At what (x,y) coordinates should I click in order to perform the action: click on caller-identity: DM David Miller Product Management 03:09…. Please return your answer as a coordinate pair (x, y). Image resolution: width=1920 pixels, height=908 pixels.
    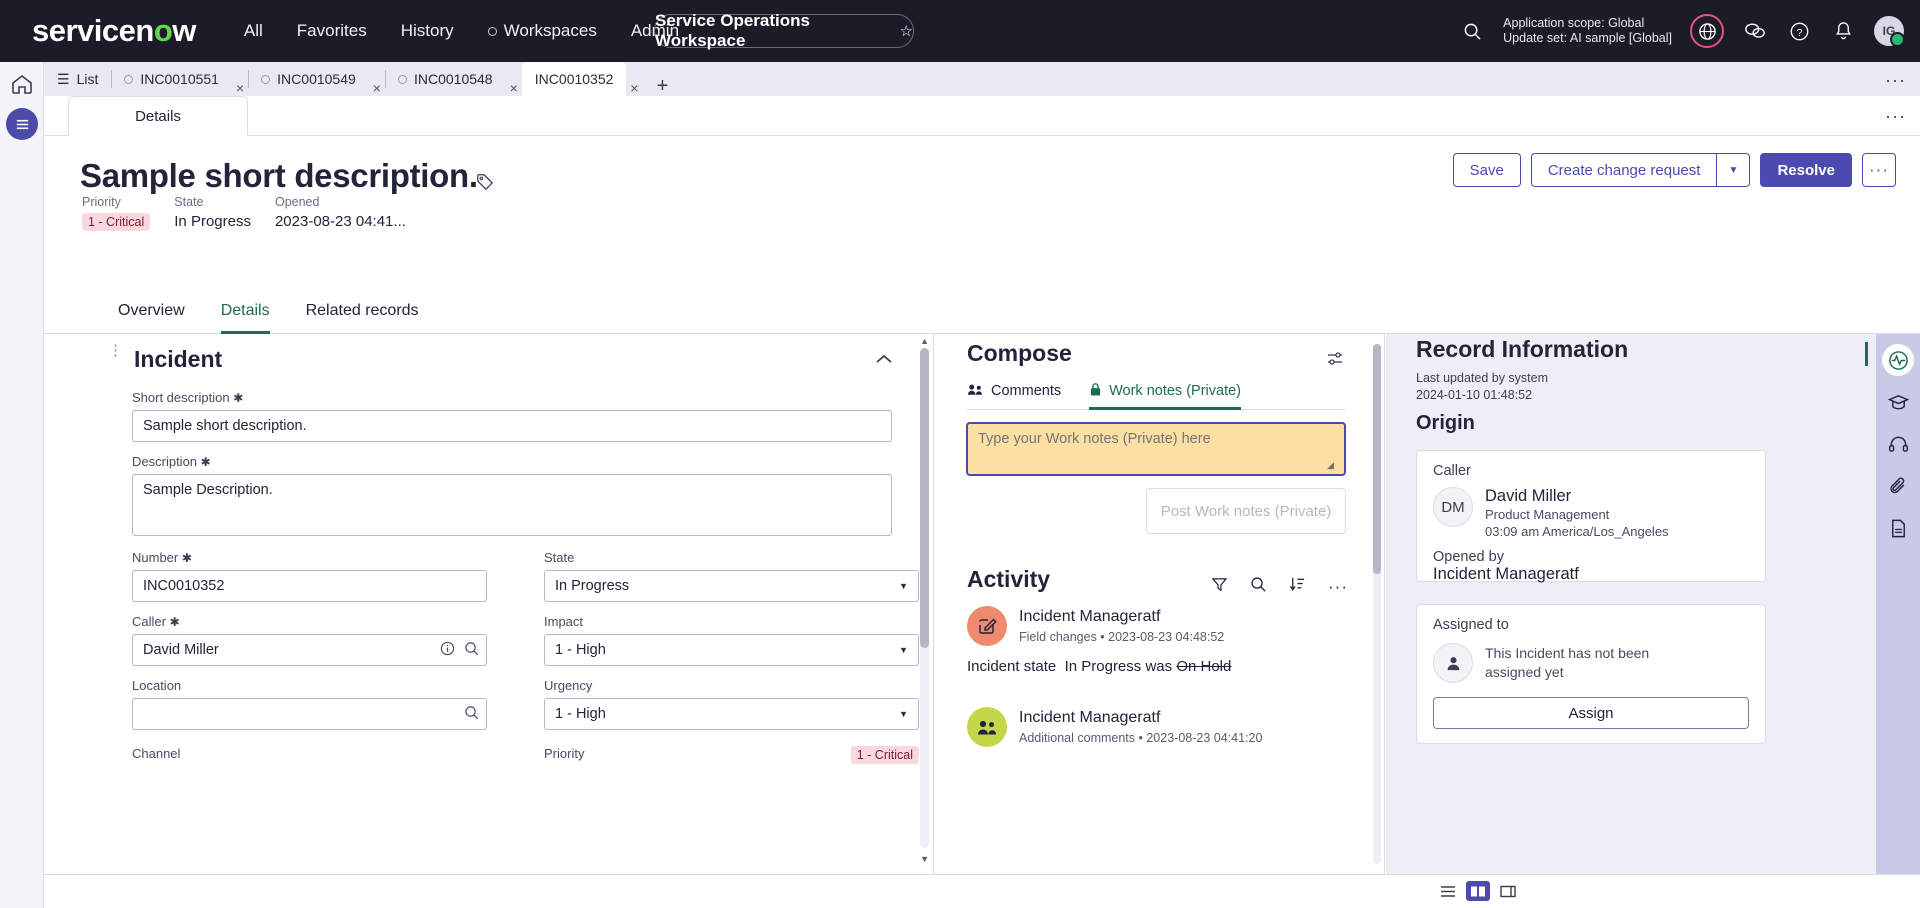
    Looking at the image, I should click on (1591, 513).